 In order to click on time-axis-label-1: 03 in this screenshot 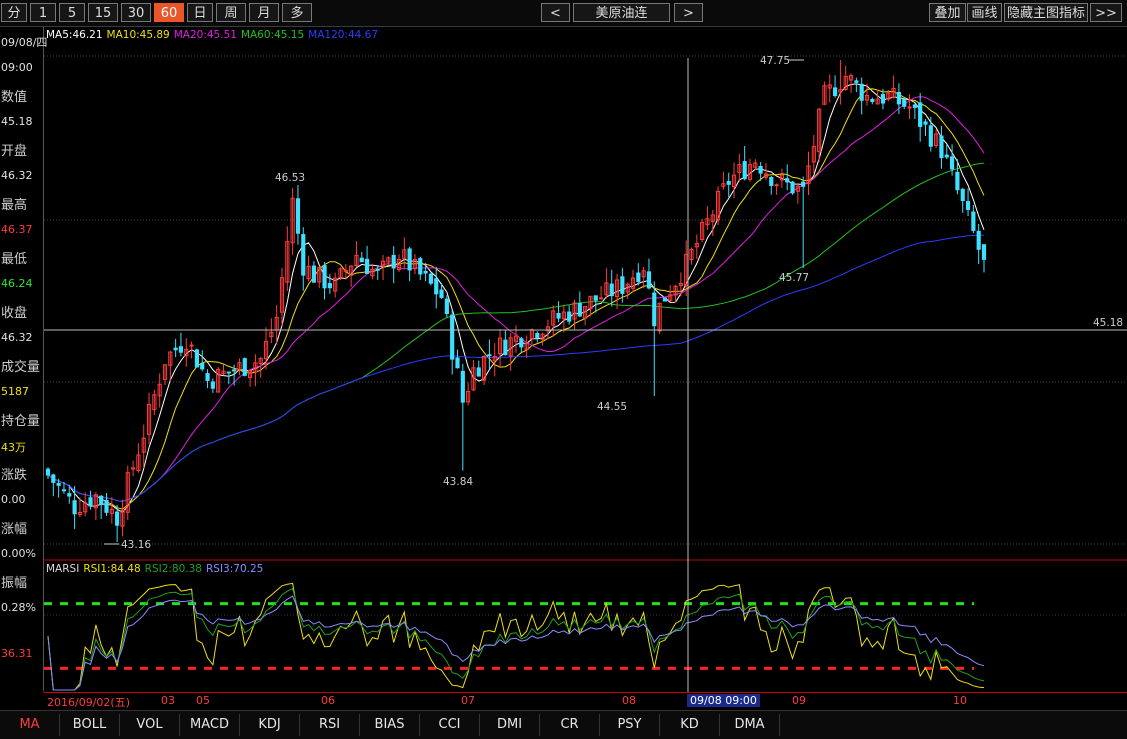, I will do `click(168, 700)`.